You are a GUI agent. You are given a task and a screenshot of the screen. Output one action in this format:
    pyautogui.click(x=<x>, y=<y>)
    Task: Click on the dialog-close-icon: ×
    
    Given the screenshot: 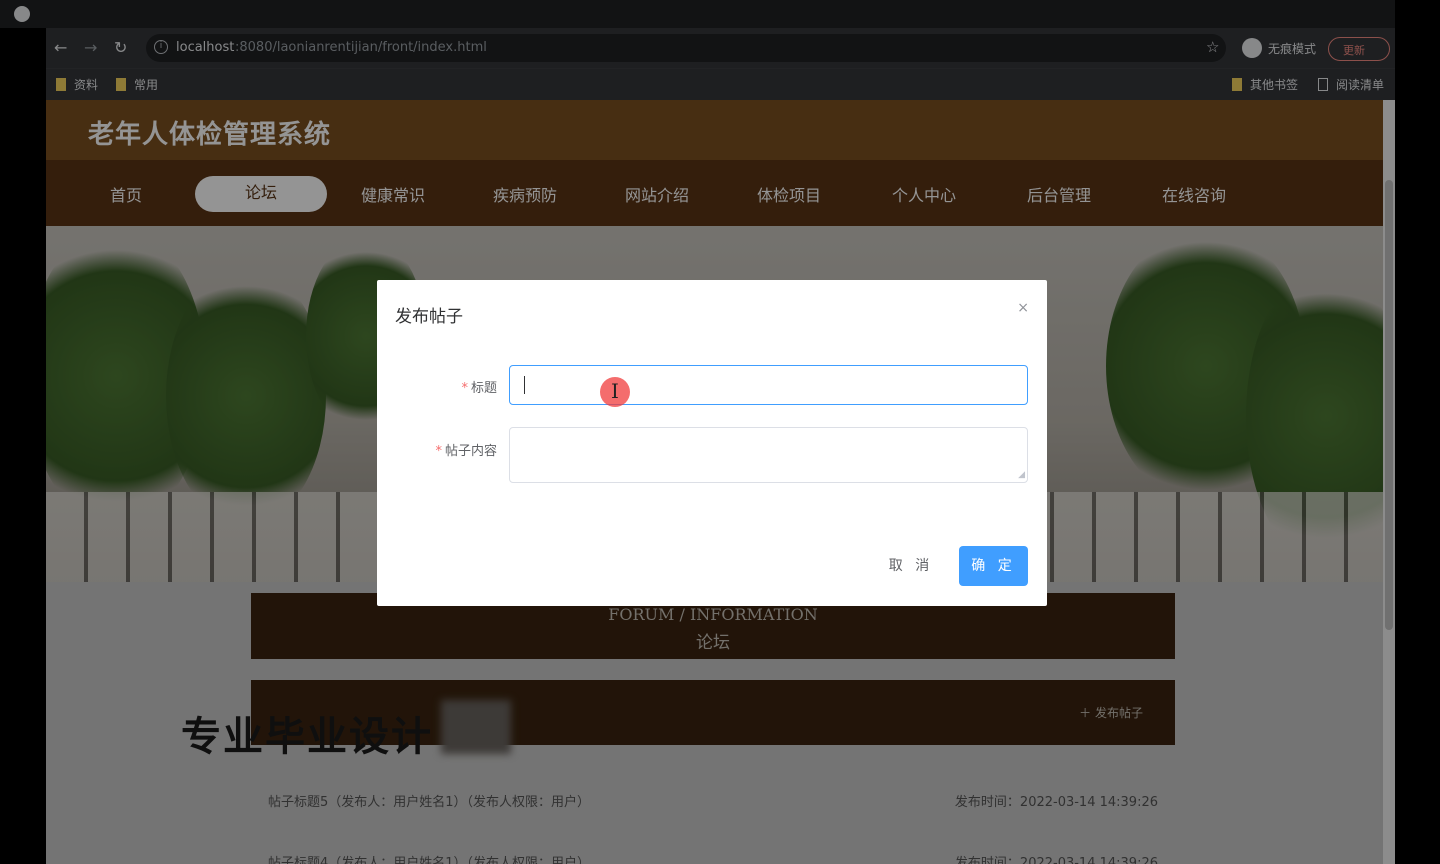 What is the action you would take?
    pyautogui.click(x=1023, y=308)
    